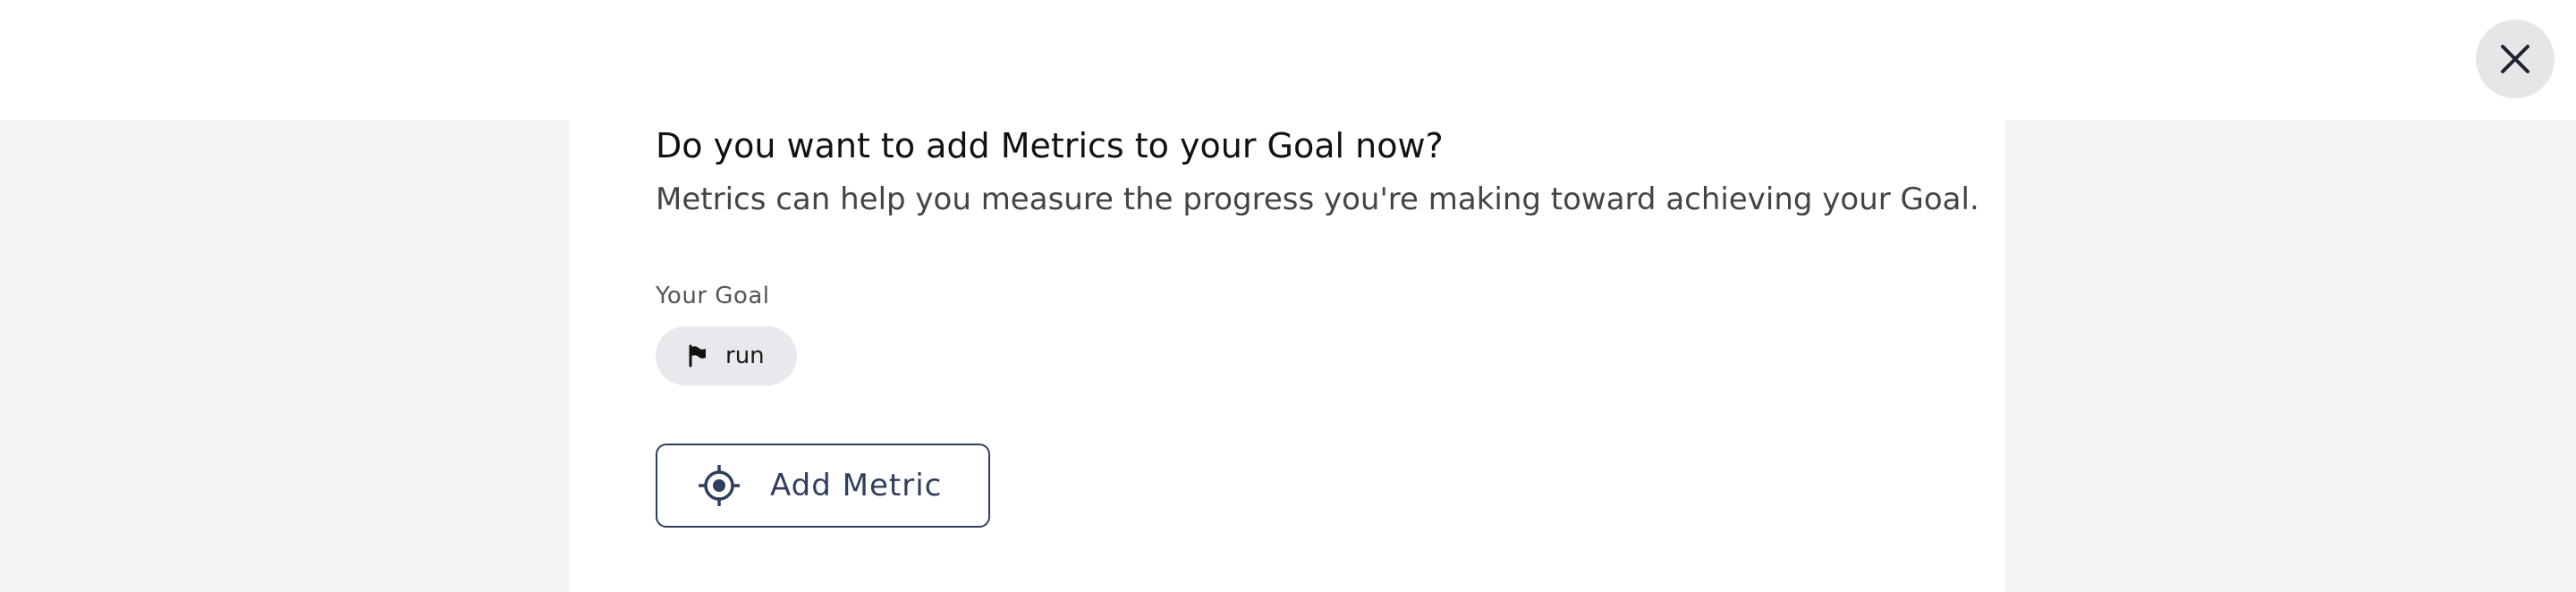 This screenshot has height=592, width=2576. I want to click on close-icon, so click(2515, 59).